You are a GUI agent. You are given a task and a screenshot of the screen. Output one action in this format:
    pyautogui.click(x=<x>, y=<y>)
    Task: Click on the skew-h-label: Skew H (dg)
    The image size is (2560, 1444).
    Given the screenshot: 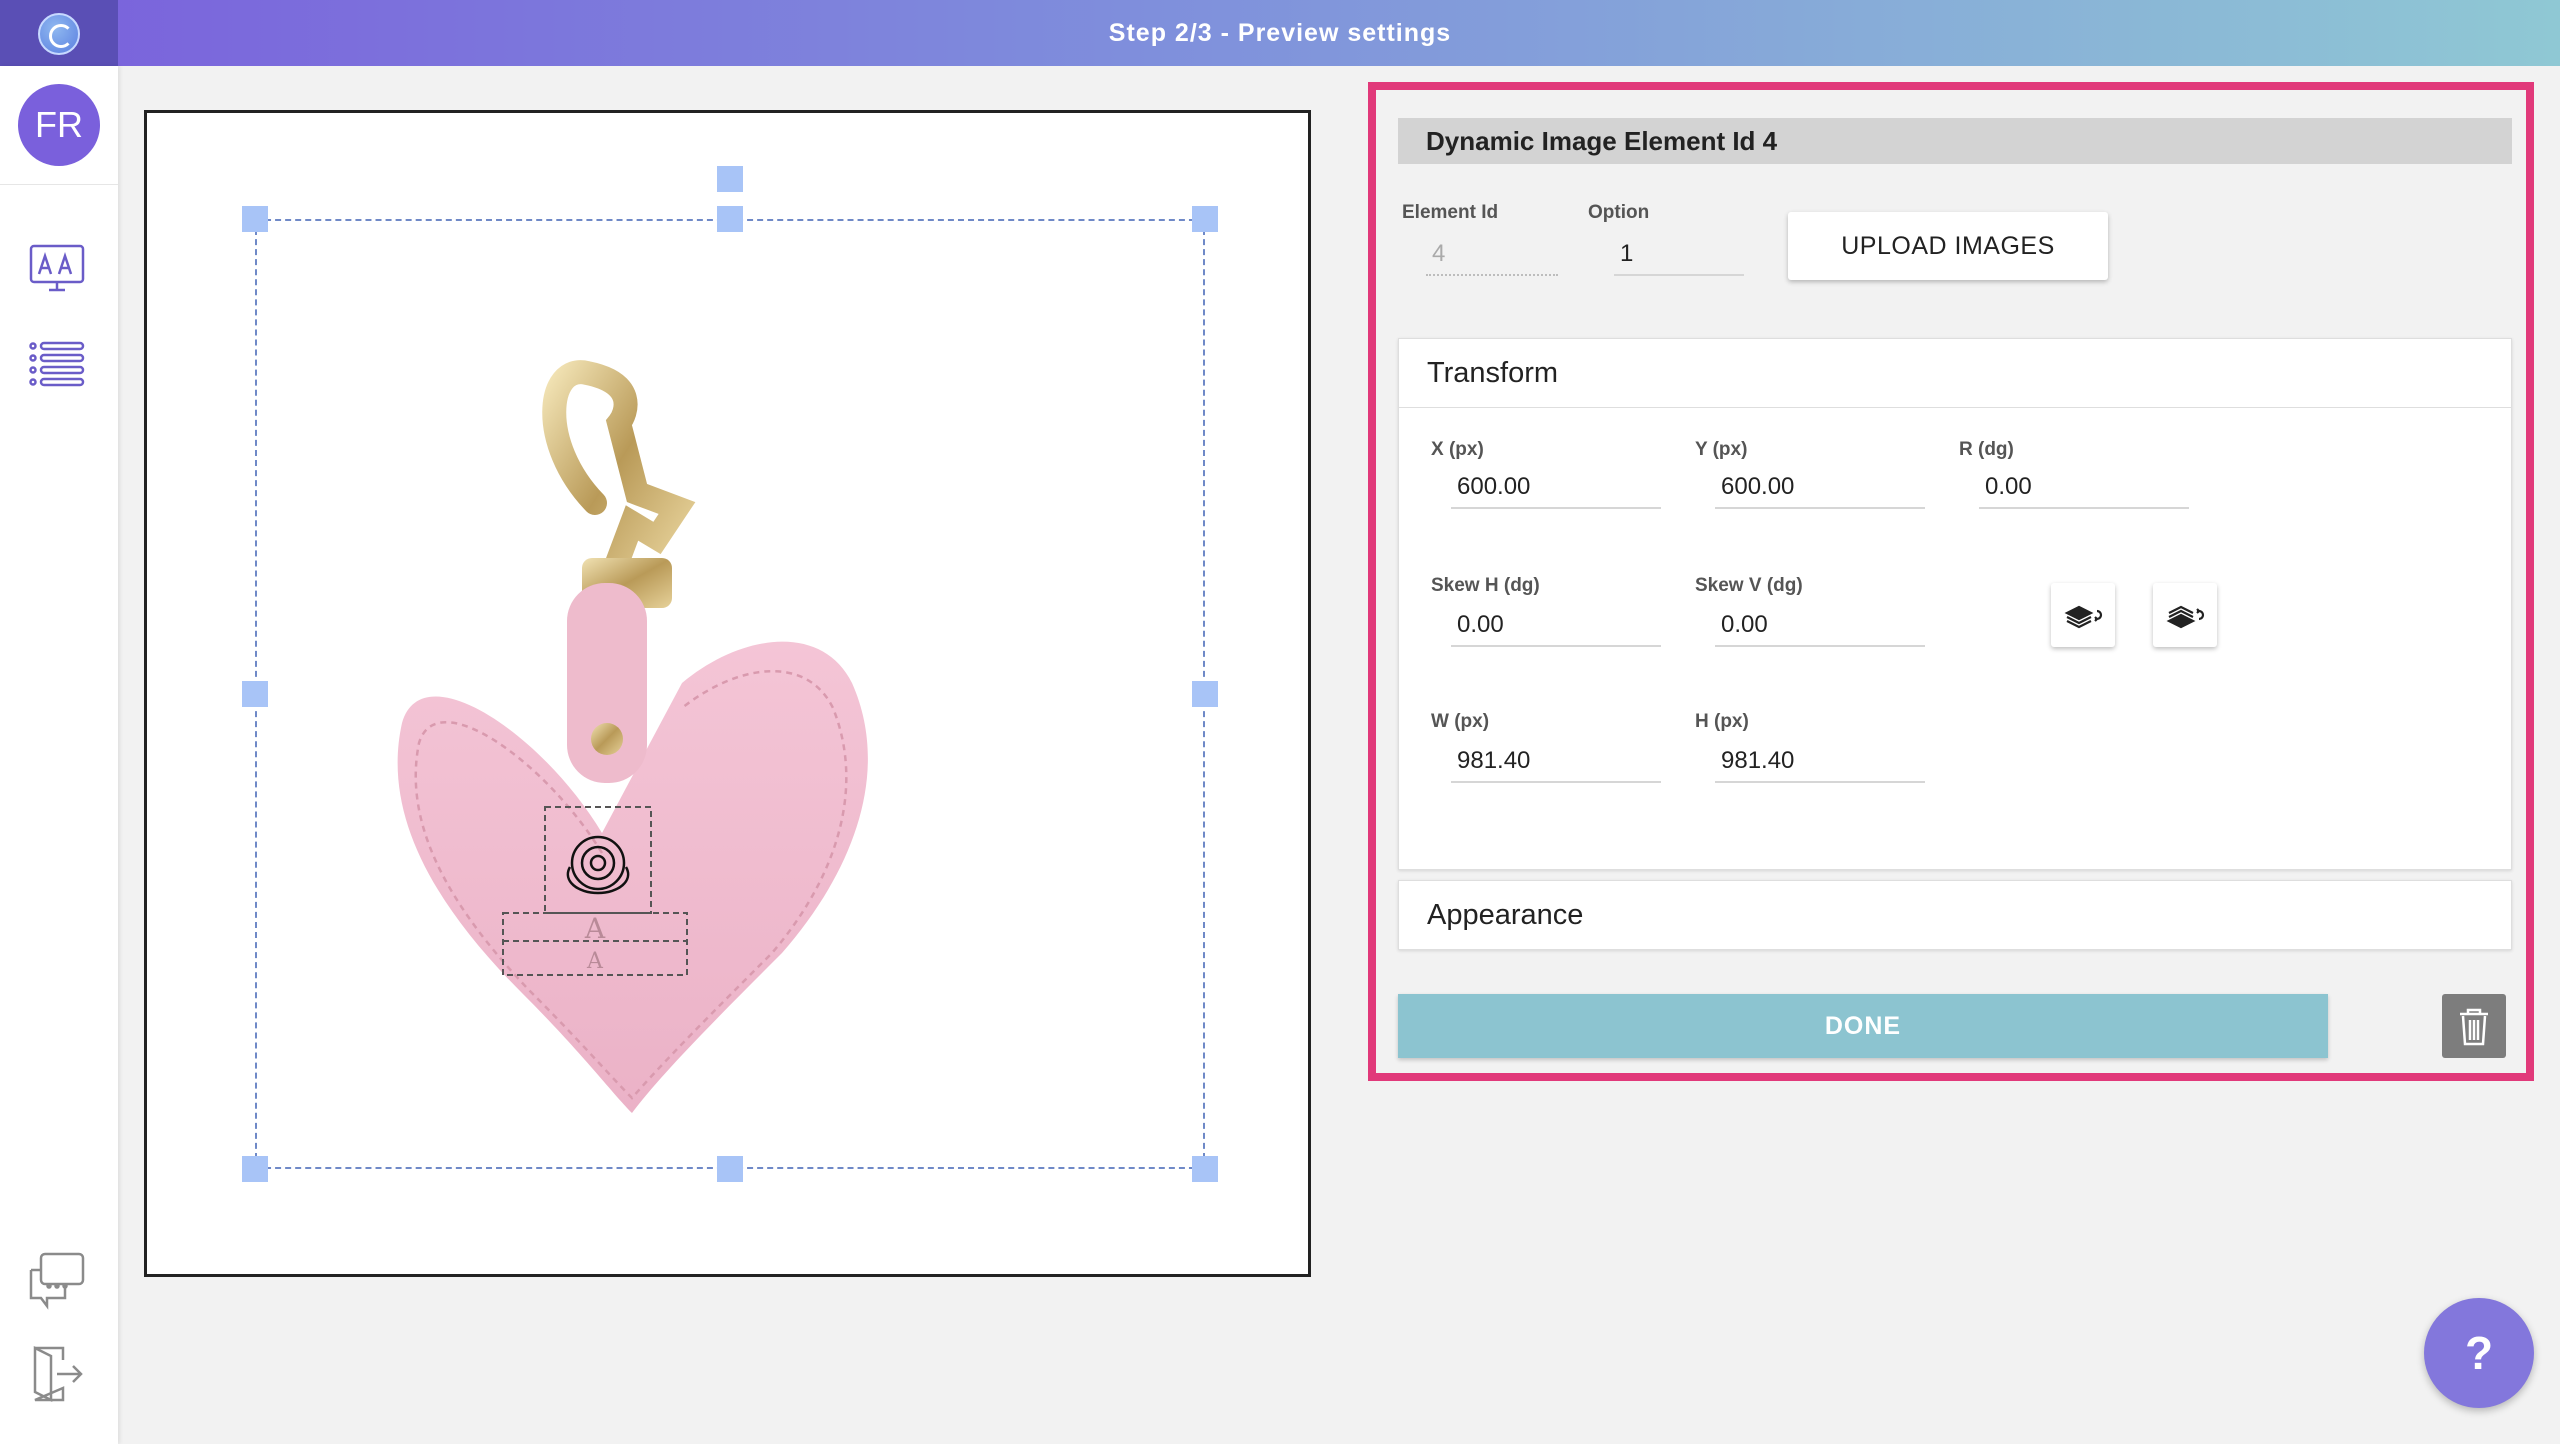 What is the action you would take?
    pyautogui.click(x=1485, y=585)
    